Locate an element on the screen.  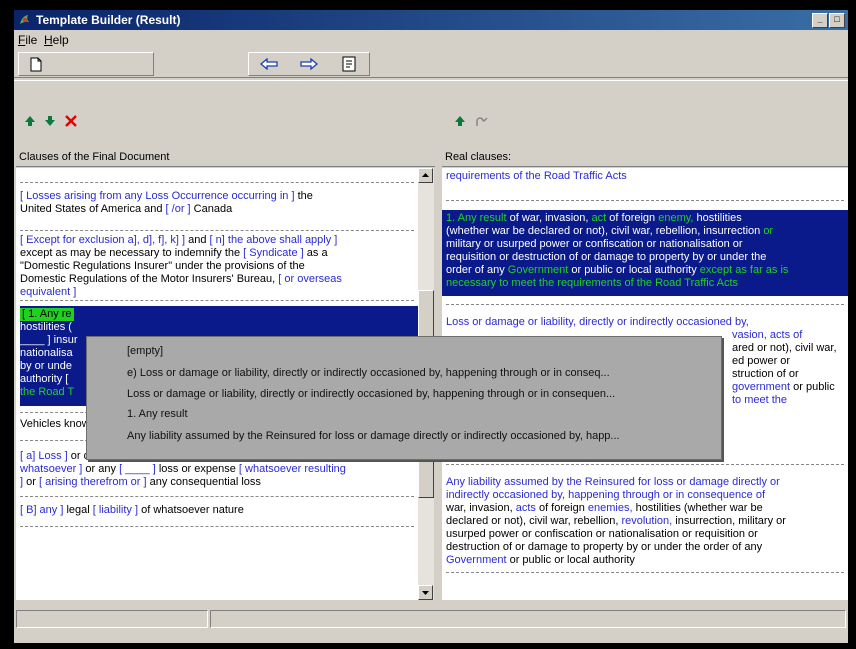
clause-line: struction of or is located at coordinates (765, 374).